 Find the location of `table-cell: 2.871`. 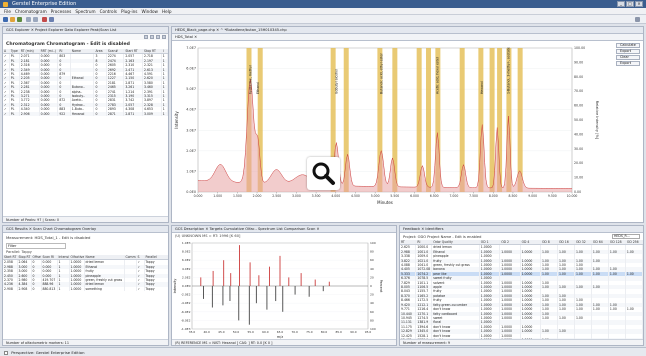

table-cell: 2.871 is located at coordinates (133, 114).